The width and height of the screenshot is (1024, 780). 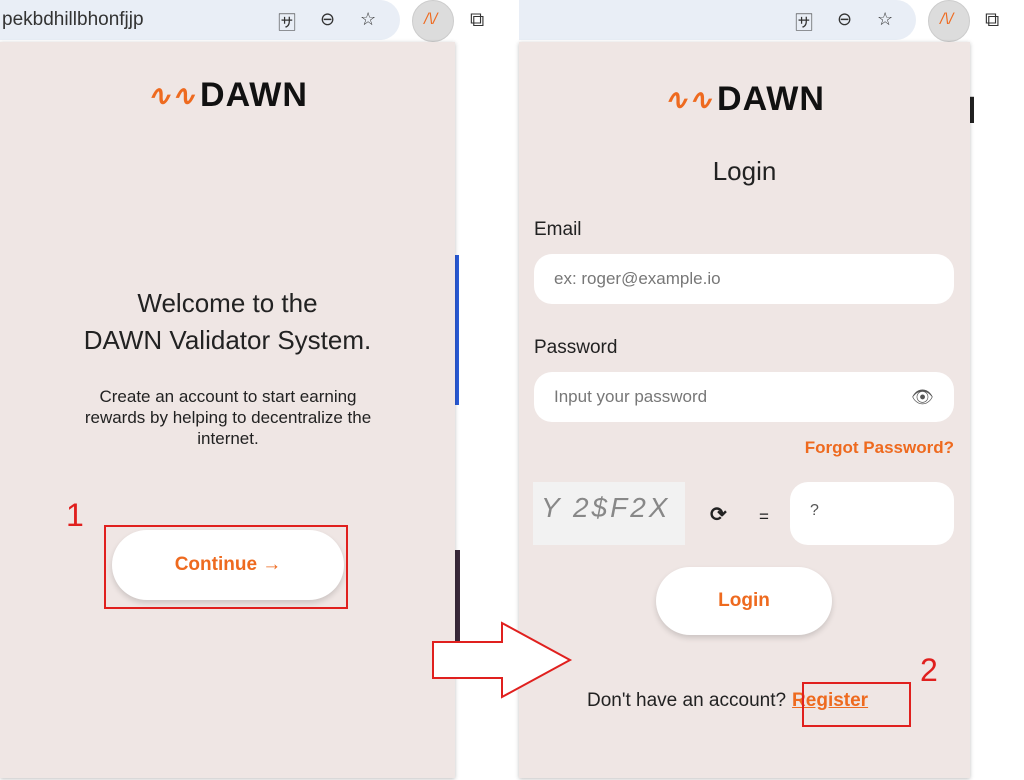 What do you see at coordinates (227, 340) in the screenshot?
I see `title-line: DAWN Validator System.` at bounding box center [227, 340].